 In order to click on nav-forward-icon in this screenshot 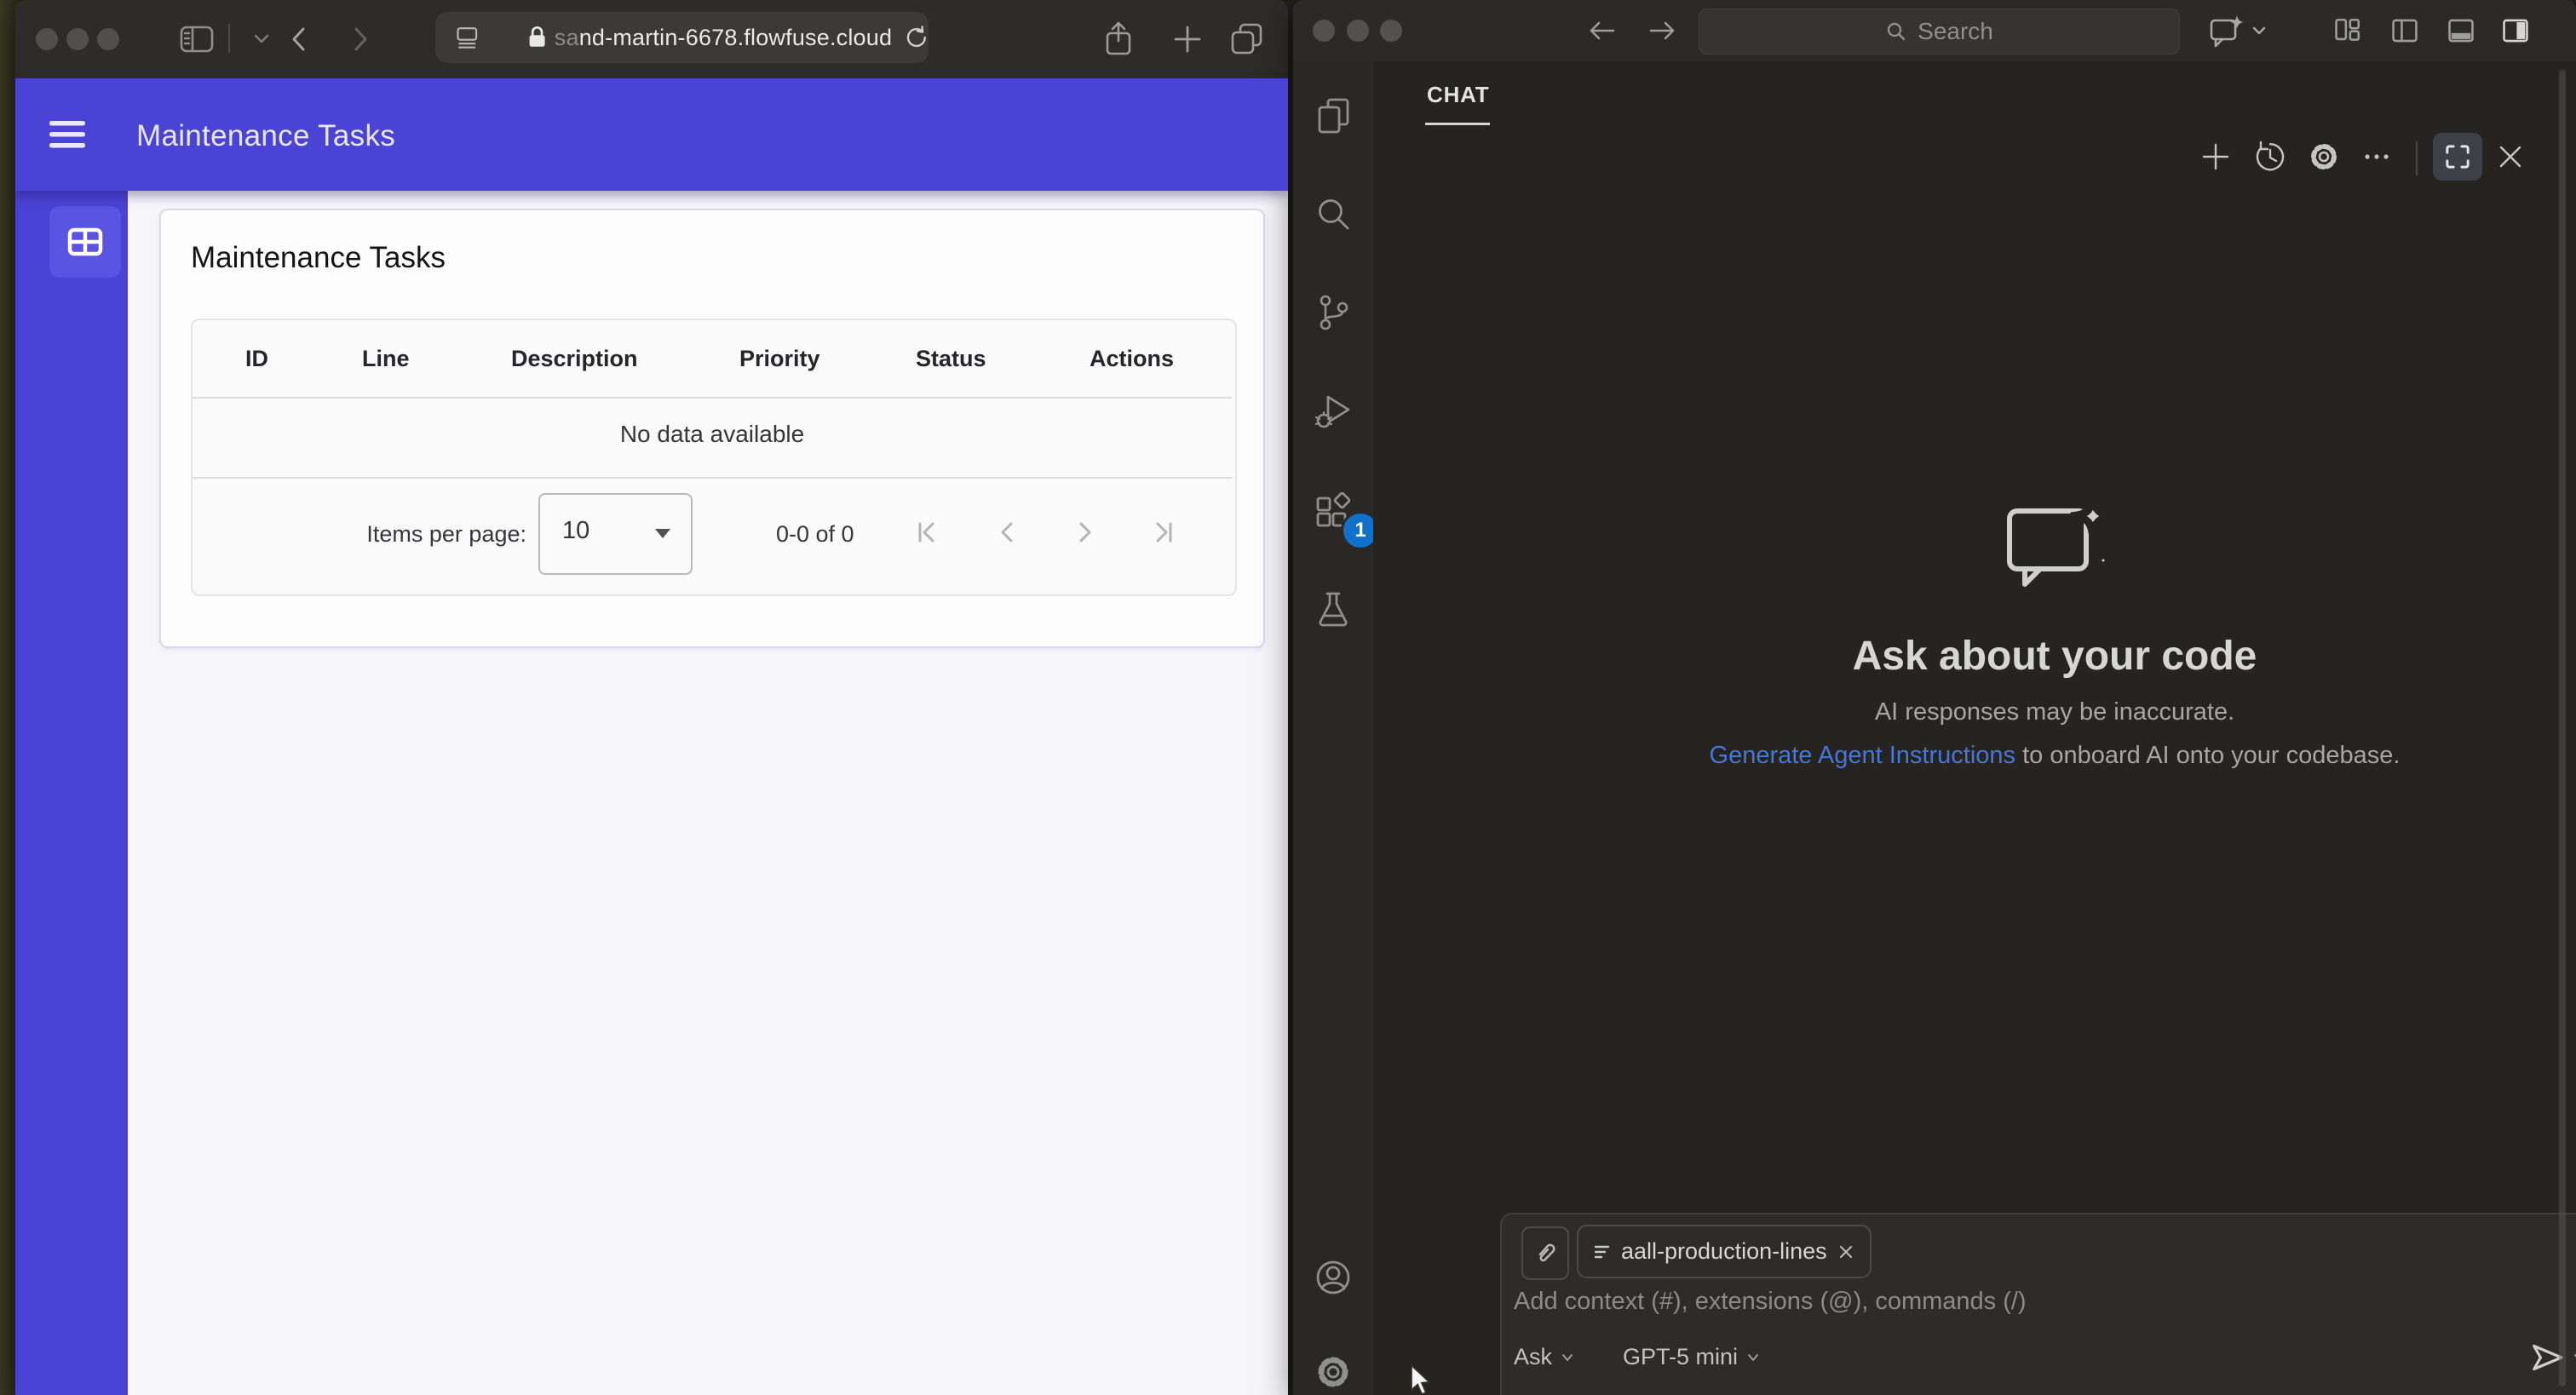, I will do `click(1662, 30)`.